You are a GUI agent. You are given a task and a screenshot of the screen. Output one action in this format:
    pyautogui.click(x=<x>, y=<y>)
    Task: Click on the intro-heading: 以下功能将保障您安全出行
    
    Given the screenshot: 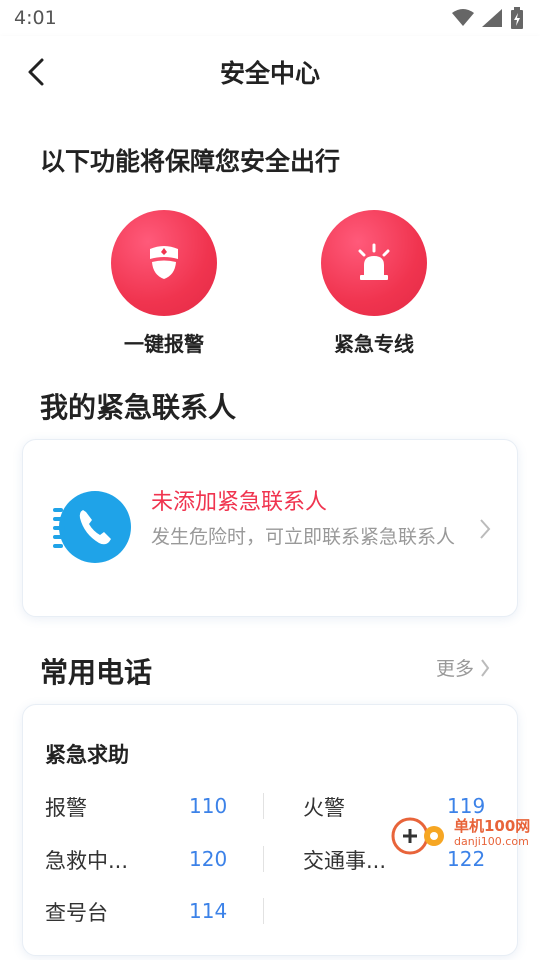 What is the action you would take?
    pyautogui.click(x=190, y=161)
    